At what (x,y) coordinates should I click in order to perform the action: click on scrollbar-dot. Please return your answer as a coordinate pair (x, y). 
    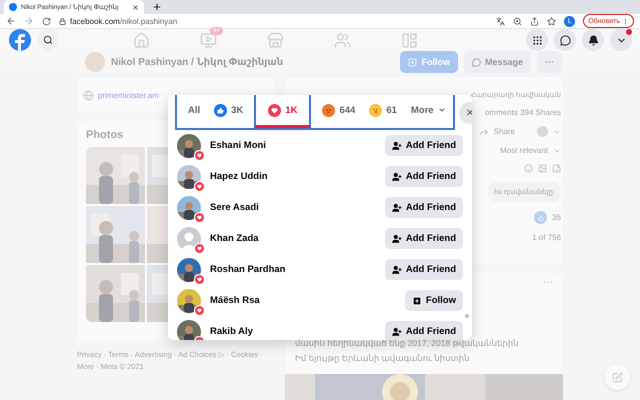
    Looking at the image, I should click on (467, 316).